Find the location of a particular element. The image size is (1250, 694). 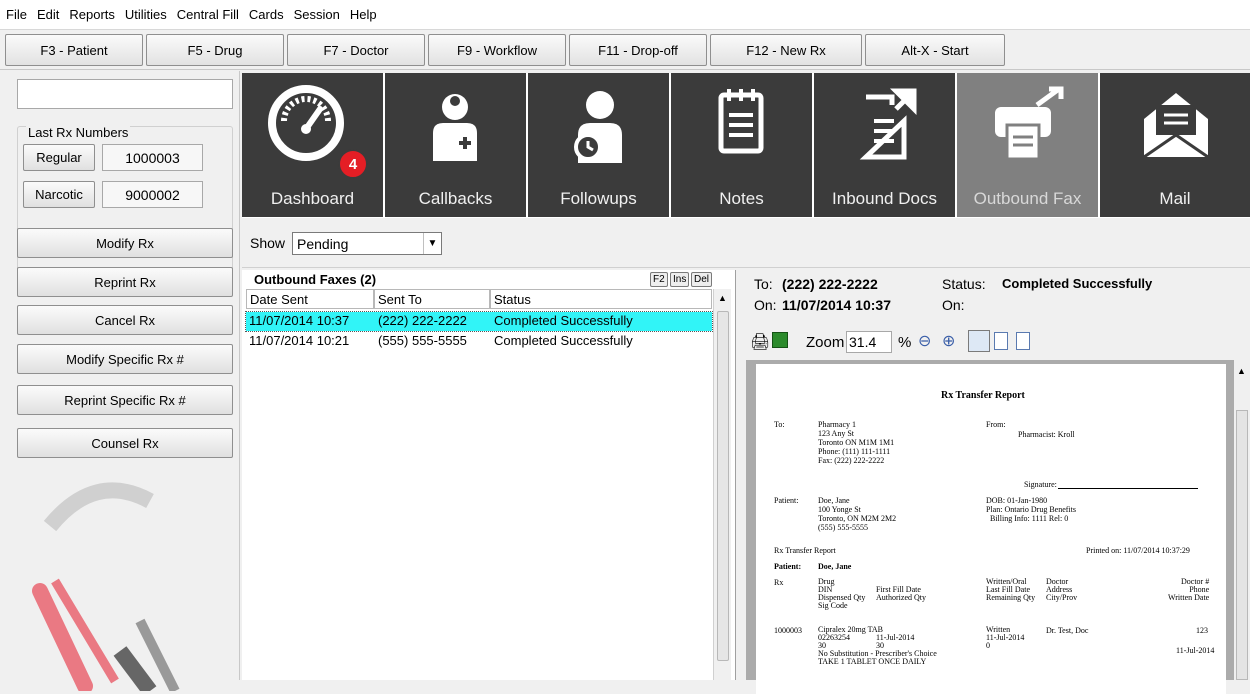

reprint-specific-rx-button: Reprint Specific Rx # is located at coordinates (125, 400).